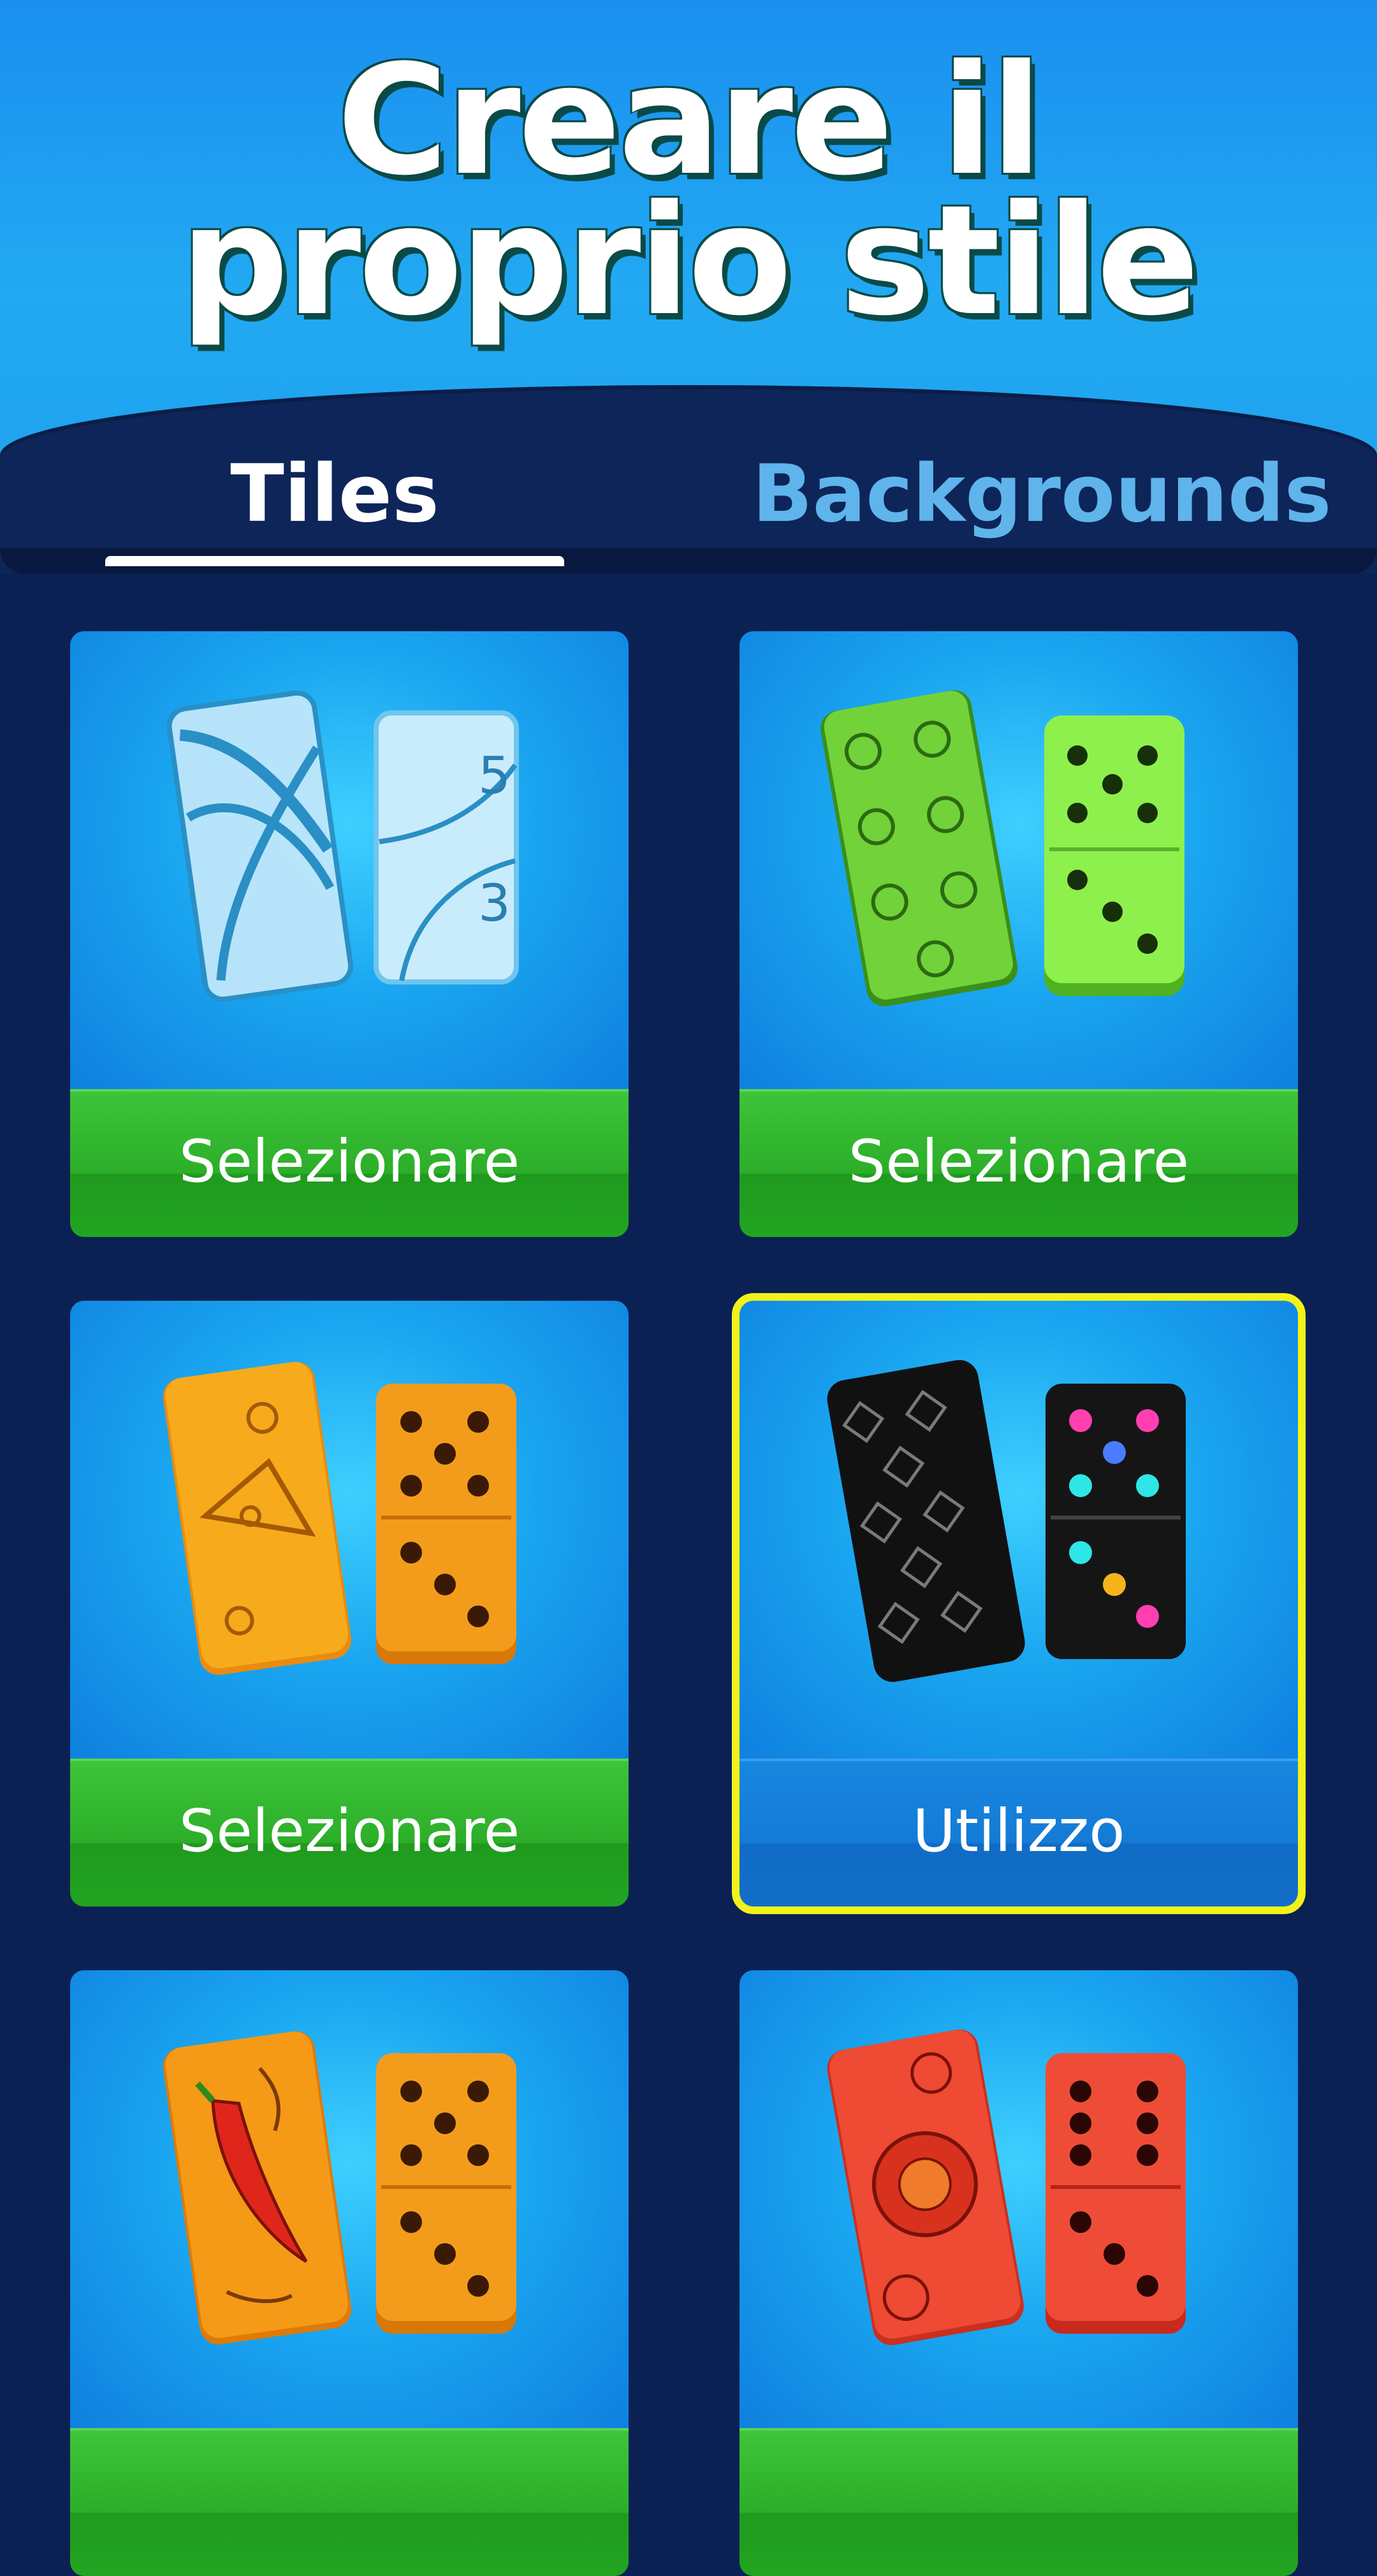 The width and height of the screenshot is (1377, 2576). I want to click on tile-card-classic-blue: 5 3 Selezionare, so click(349, 934).